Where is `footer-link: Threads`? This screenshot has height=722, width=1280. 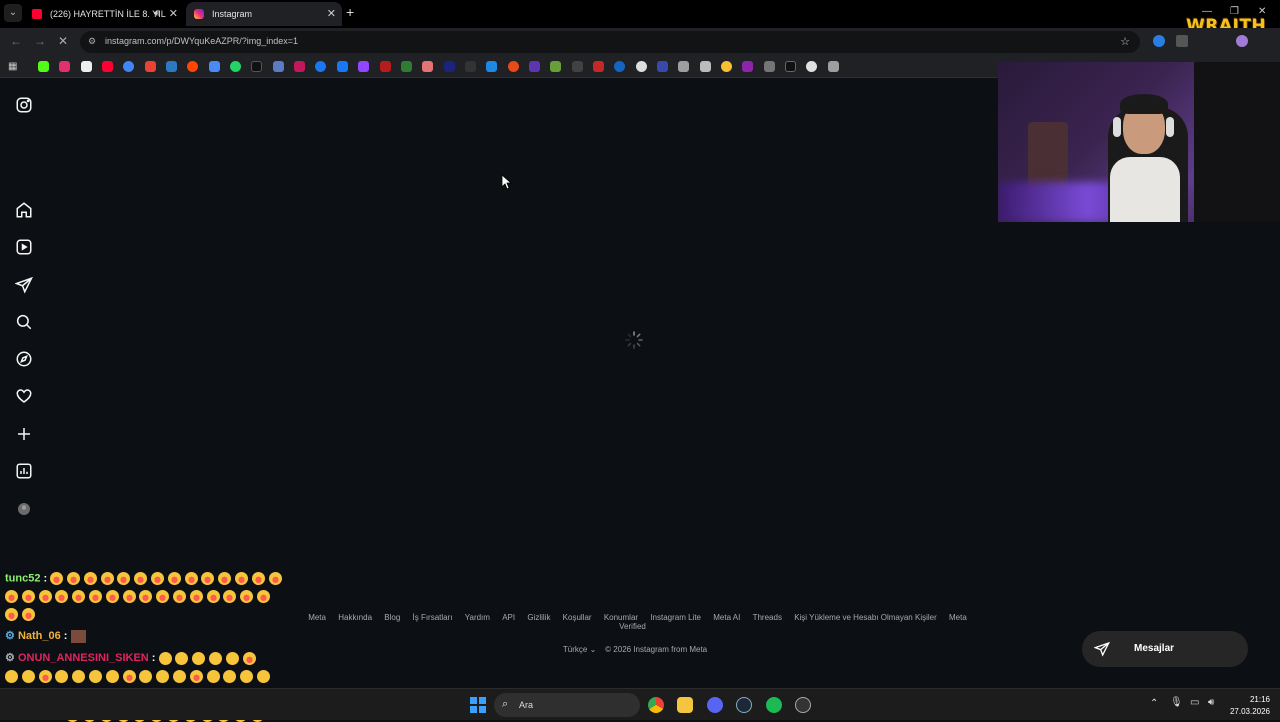
footer-link: Threads is located at coordinates (767, 617).